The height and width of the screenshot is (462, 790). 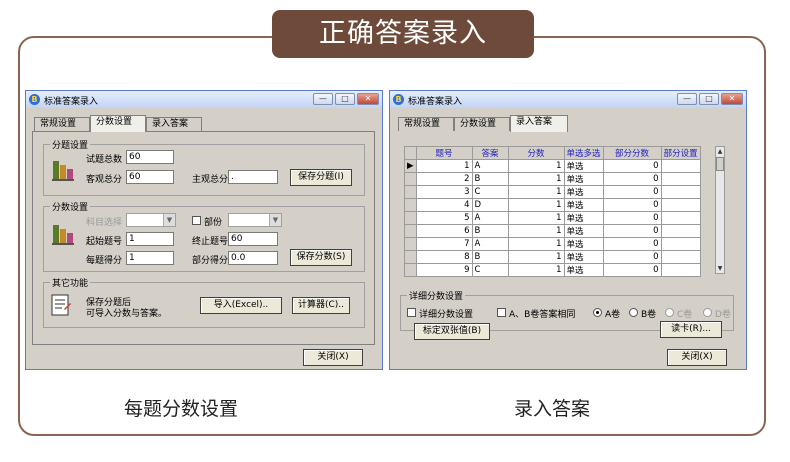 I want to click on column-header: 题号, so click(x=444, y=153).